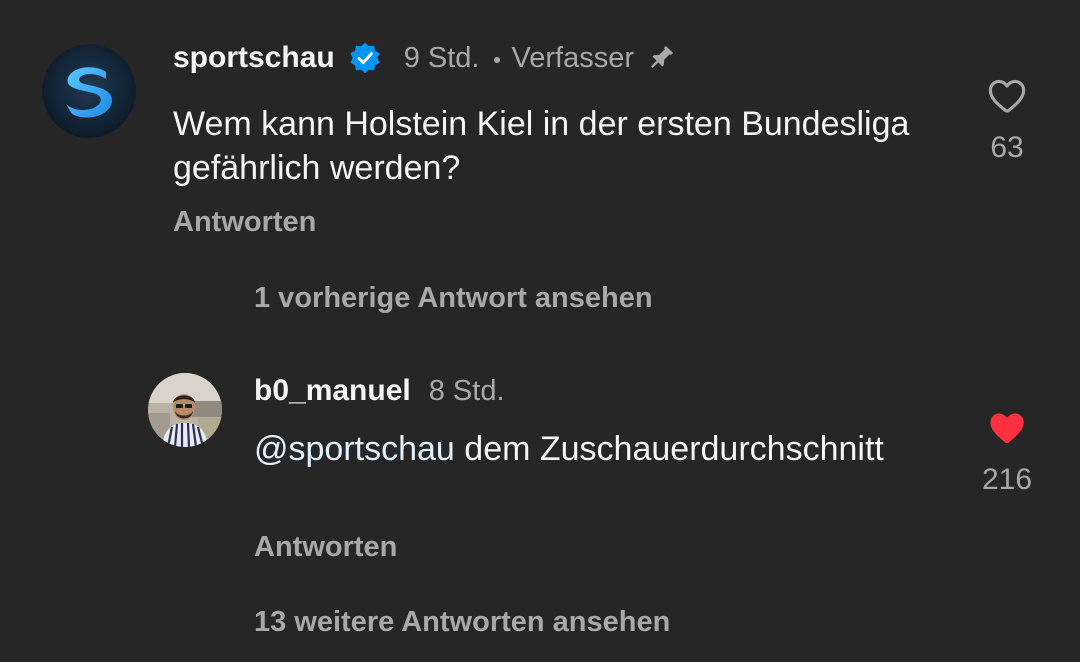  I want to click on user-photo-avatar-icon, so click(185, 410).